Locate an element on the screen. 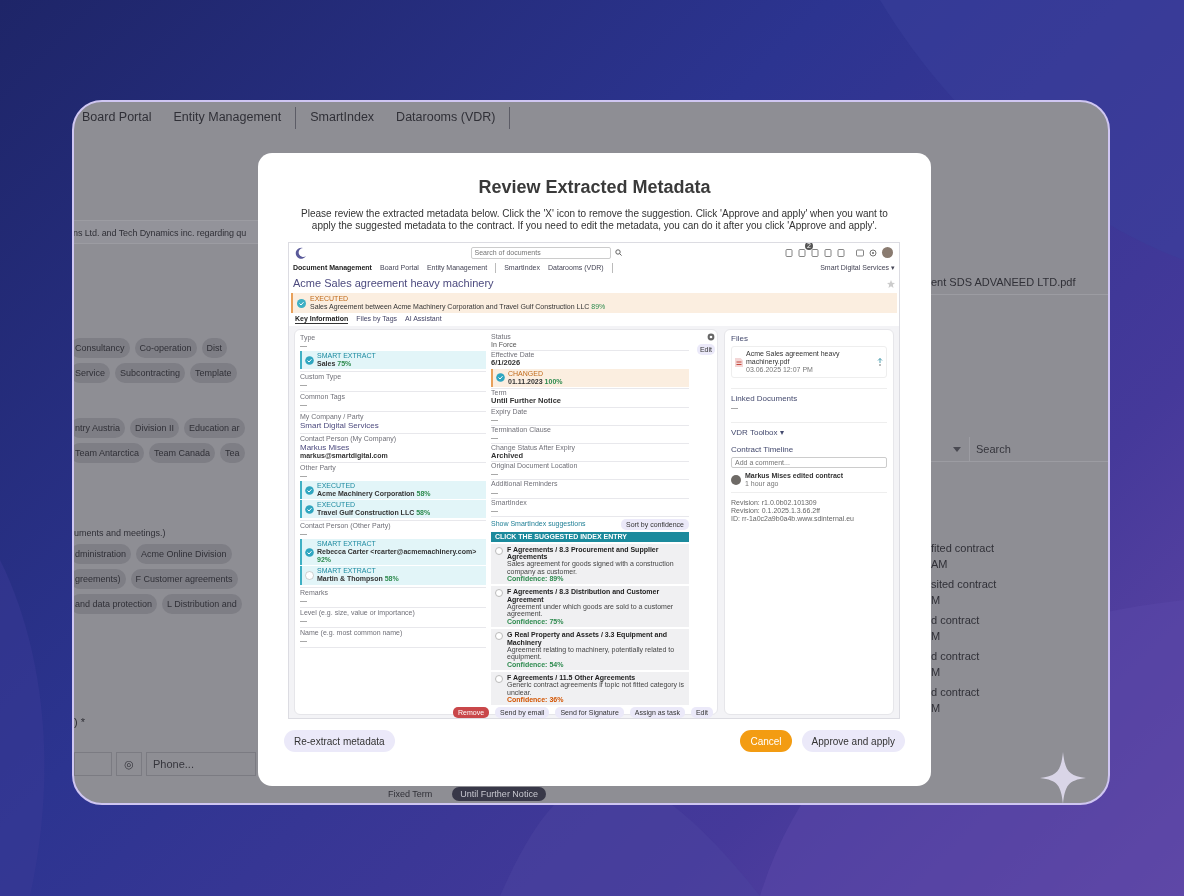 The width and height of the screenshot is (1184, 896). section-title: Files is located at coordinates (740, 339).